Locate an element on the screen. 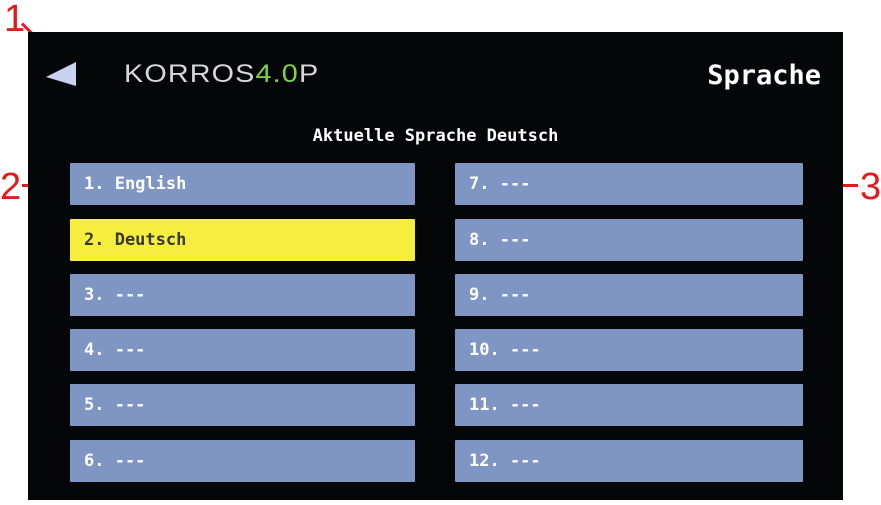  language-button-2: 2. Deutsch is located at coordinates (242, 240).